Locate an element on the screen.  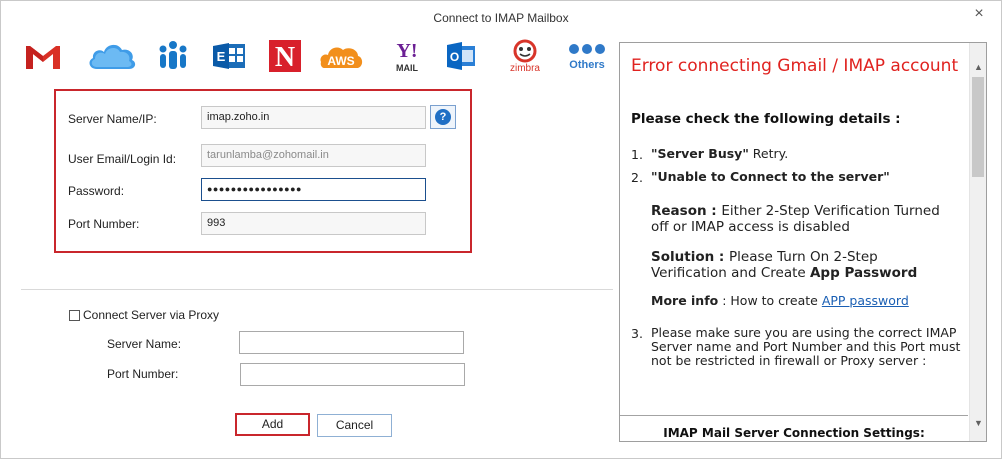
solution-label: Solution : is located at coordinates (690, 257).